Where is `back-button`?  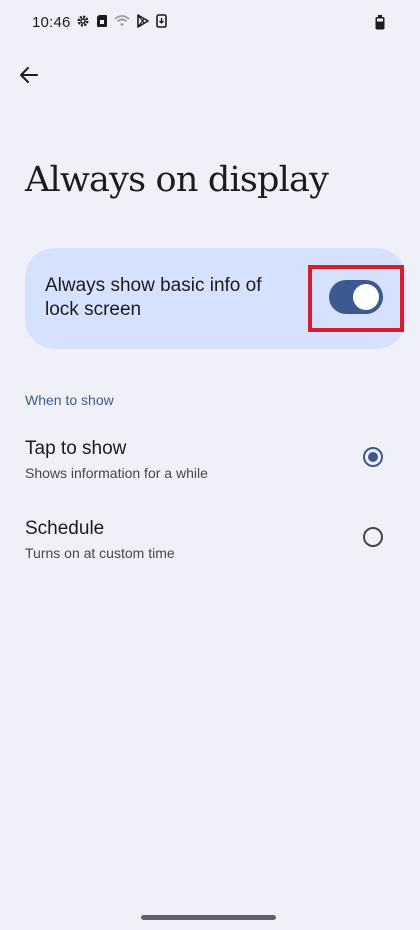 back-button is located at coordinates (29, 77).